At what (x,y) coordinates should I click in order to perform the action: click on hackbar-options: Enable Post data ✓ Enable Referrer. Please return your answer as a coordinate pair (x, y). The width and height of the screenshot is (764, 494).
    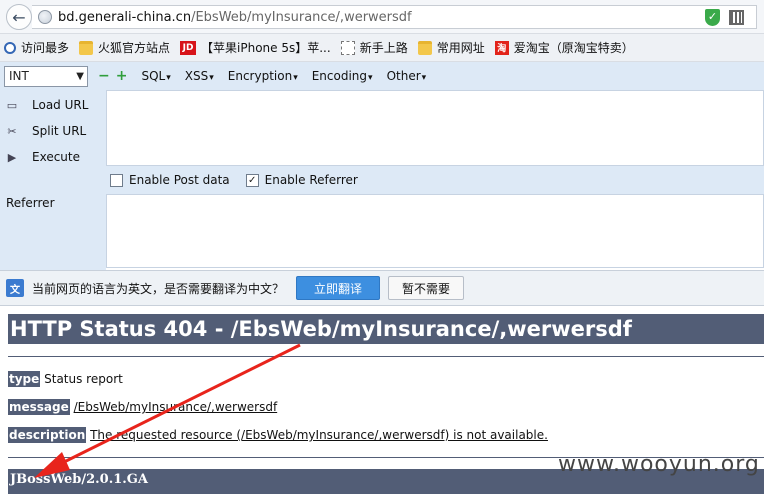
    Looking at the image, I should click on (435, 180).